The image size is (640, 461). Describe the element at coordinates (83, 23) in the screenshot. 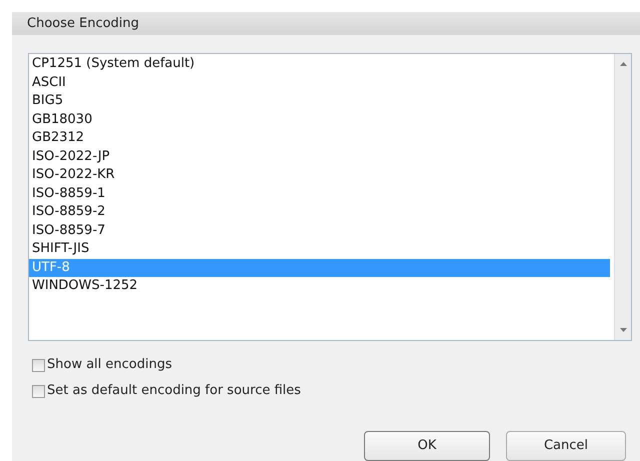

I see `window-title: Choose Encoding` at that location.